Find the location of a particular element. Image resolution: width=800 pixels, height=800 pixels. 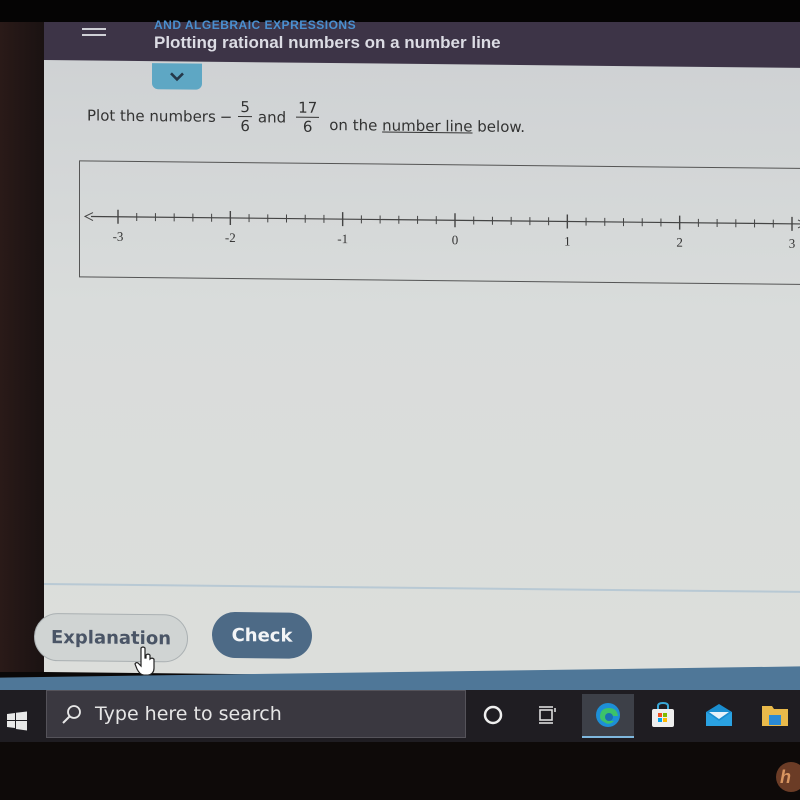

edge-icon is located at coordinates (608, 715).